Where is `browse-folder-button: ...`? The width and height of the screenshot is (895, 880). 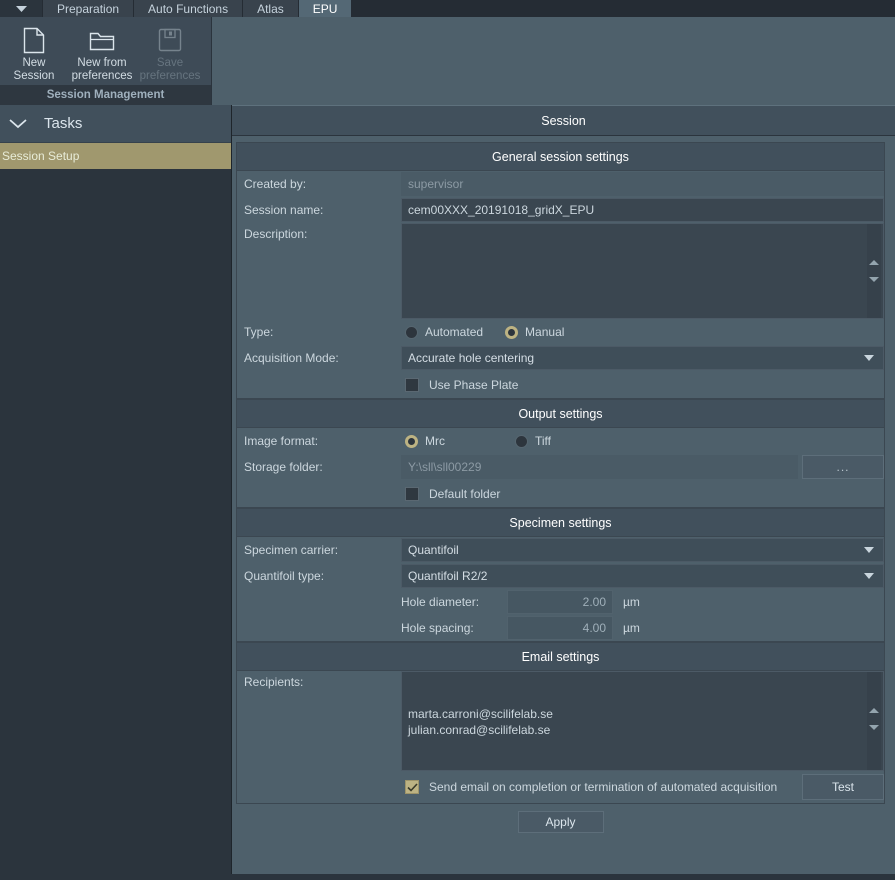 browse-folder-button: ... is located at coordinates (843, 467).